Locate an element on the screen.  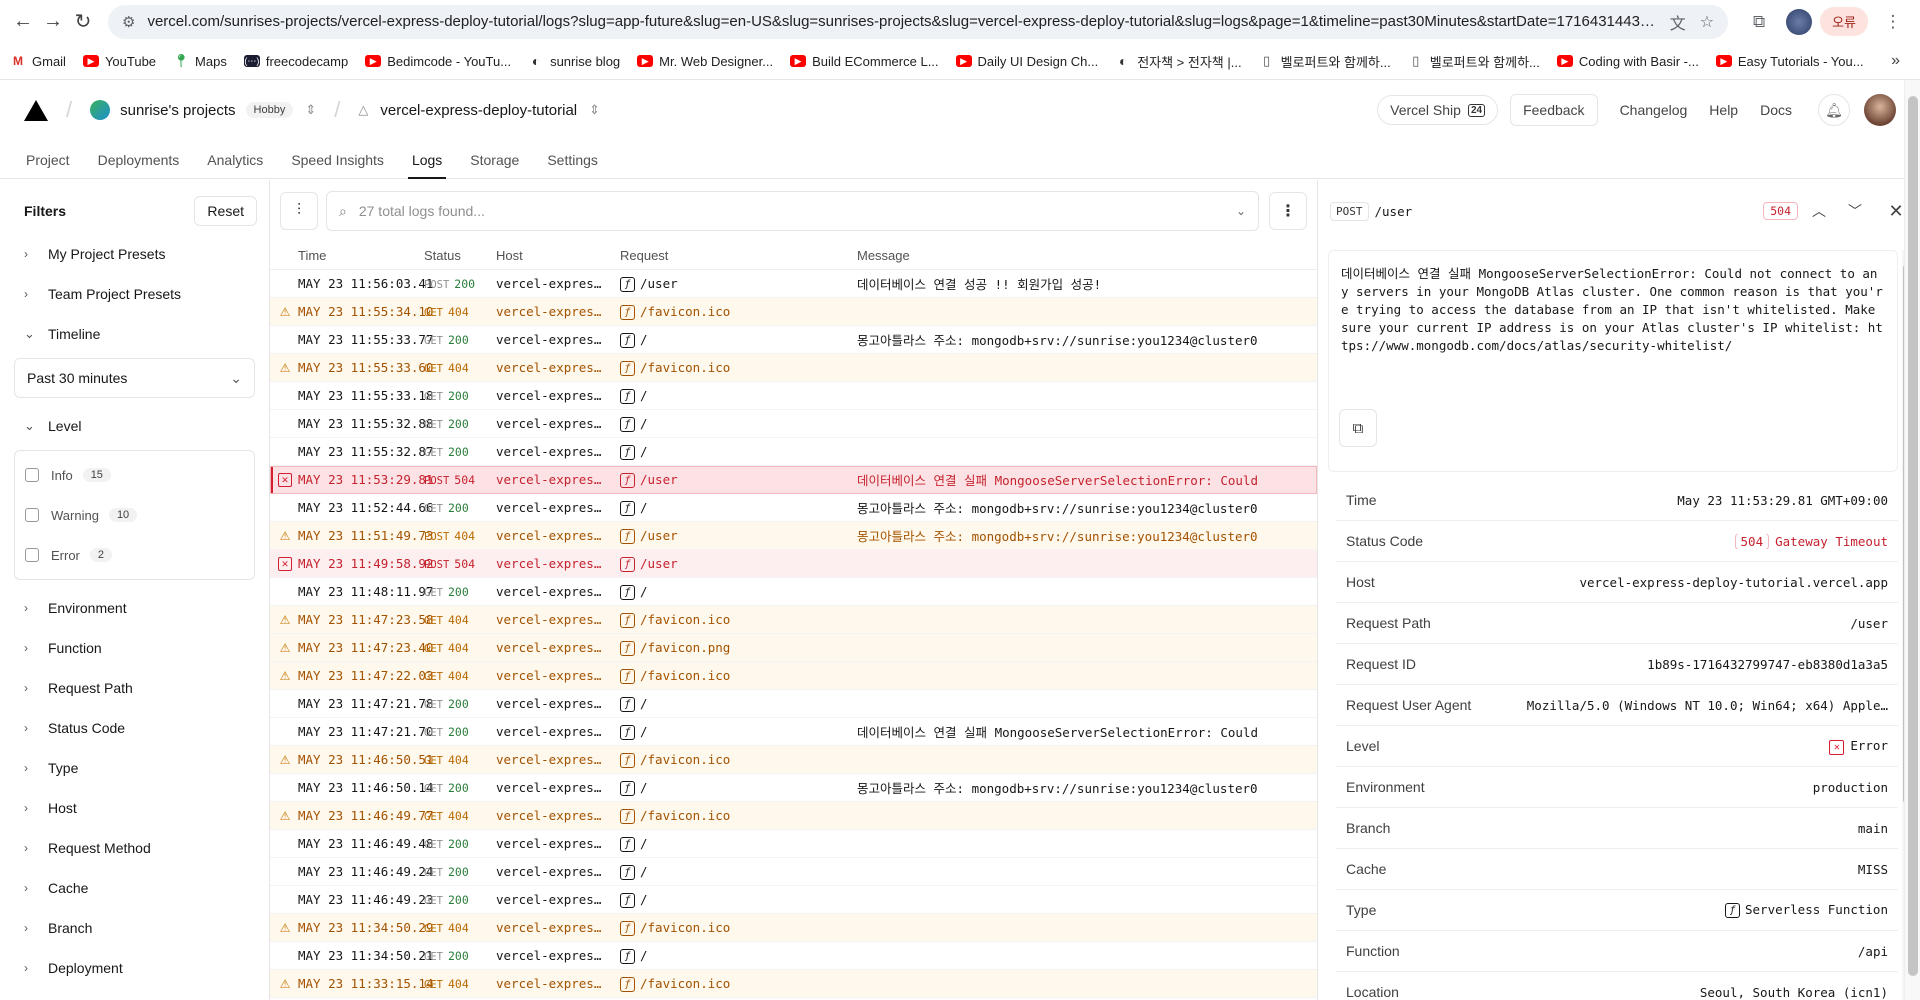
reload-icon: ↻ is located at coordinates (83, 22).